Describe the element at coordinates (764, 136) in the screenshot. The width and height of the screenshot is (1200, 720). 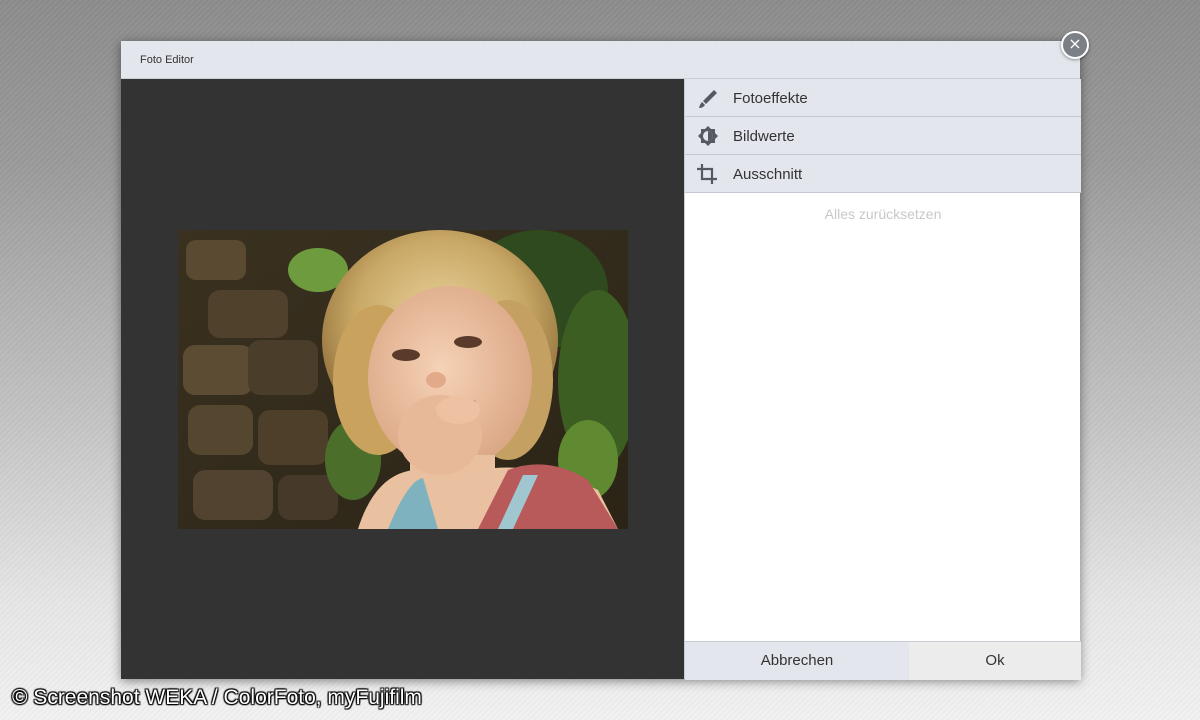
I see `menu-item-label: Bildwerte` at that location.